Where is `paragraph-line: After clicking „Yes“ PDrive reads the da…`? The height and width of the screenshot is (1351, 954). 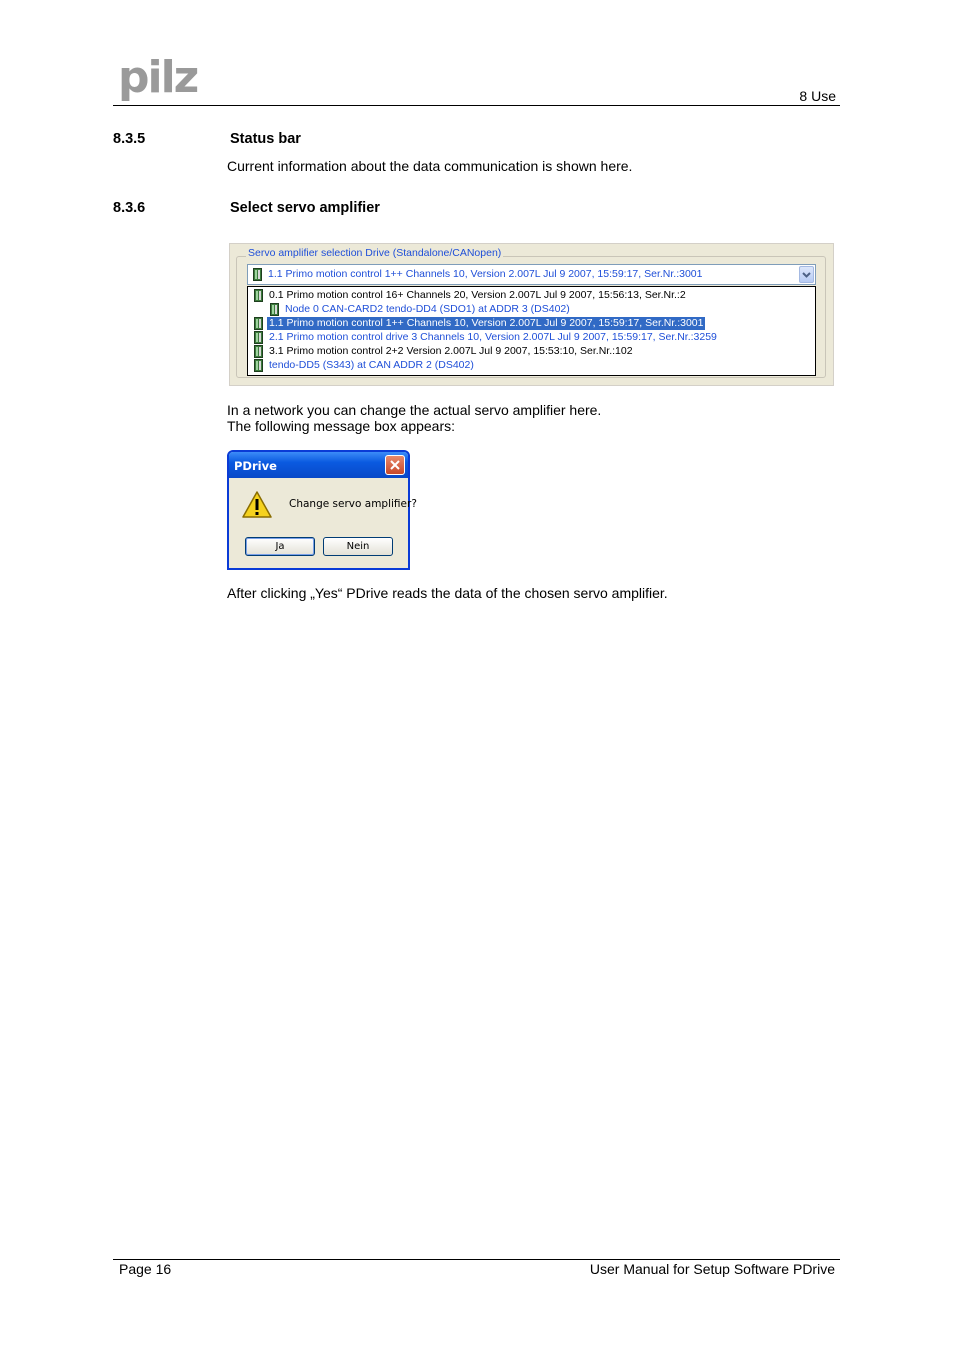
paragraph-line: After clicking „Yes“ PDrive reads the da… is located at coordinates (447, 593).